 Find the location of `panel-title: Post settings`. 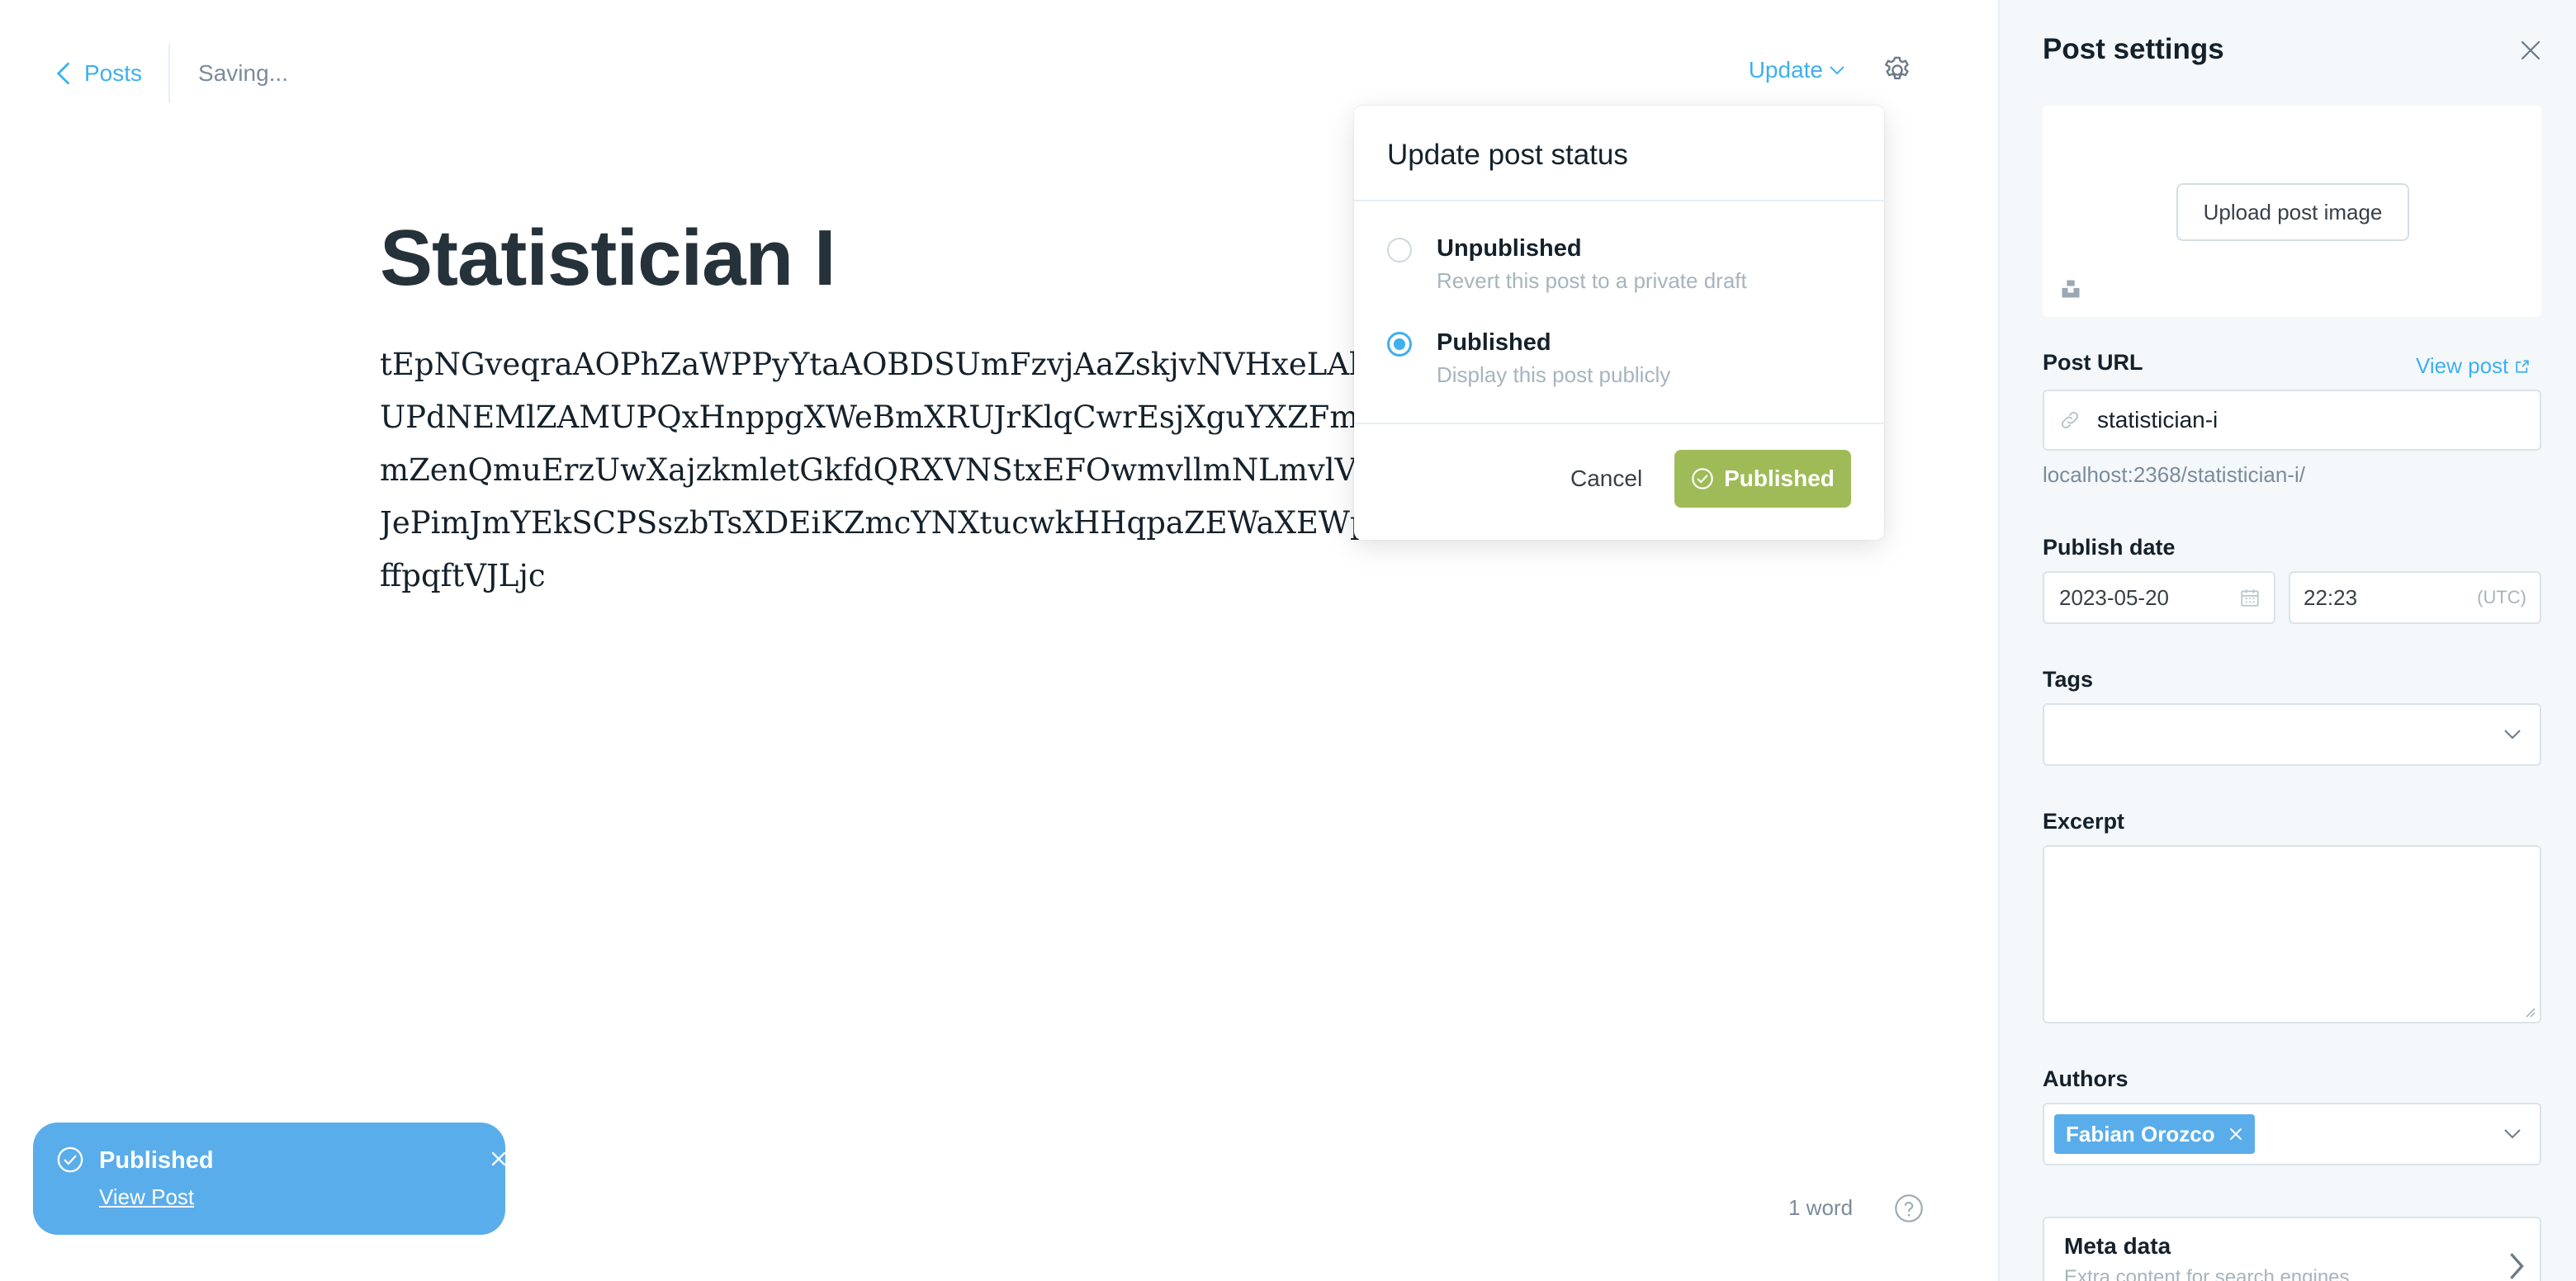

panel-title: Post settings is located at coordinates (2133, 49).